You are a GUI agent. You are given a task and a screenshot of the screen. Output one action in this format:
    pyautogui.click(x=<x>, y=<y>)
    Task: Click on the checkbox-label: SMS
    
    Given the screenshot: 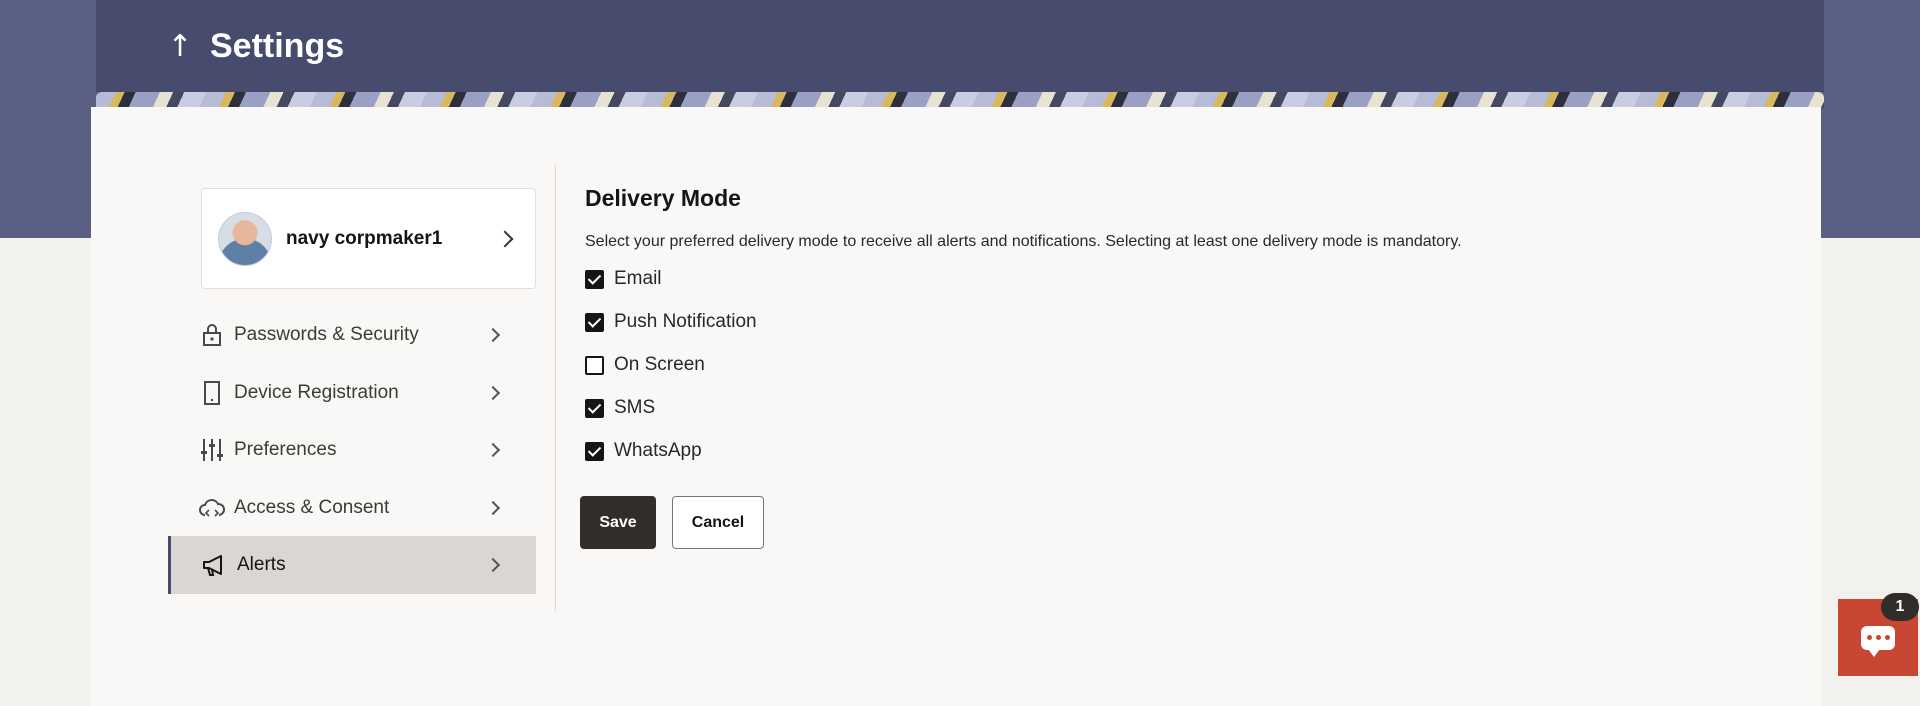 What is the action you would take?
    pyautogui.click(x=635, y=407)
    